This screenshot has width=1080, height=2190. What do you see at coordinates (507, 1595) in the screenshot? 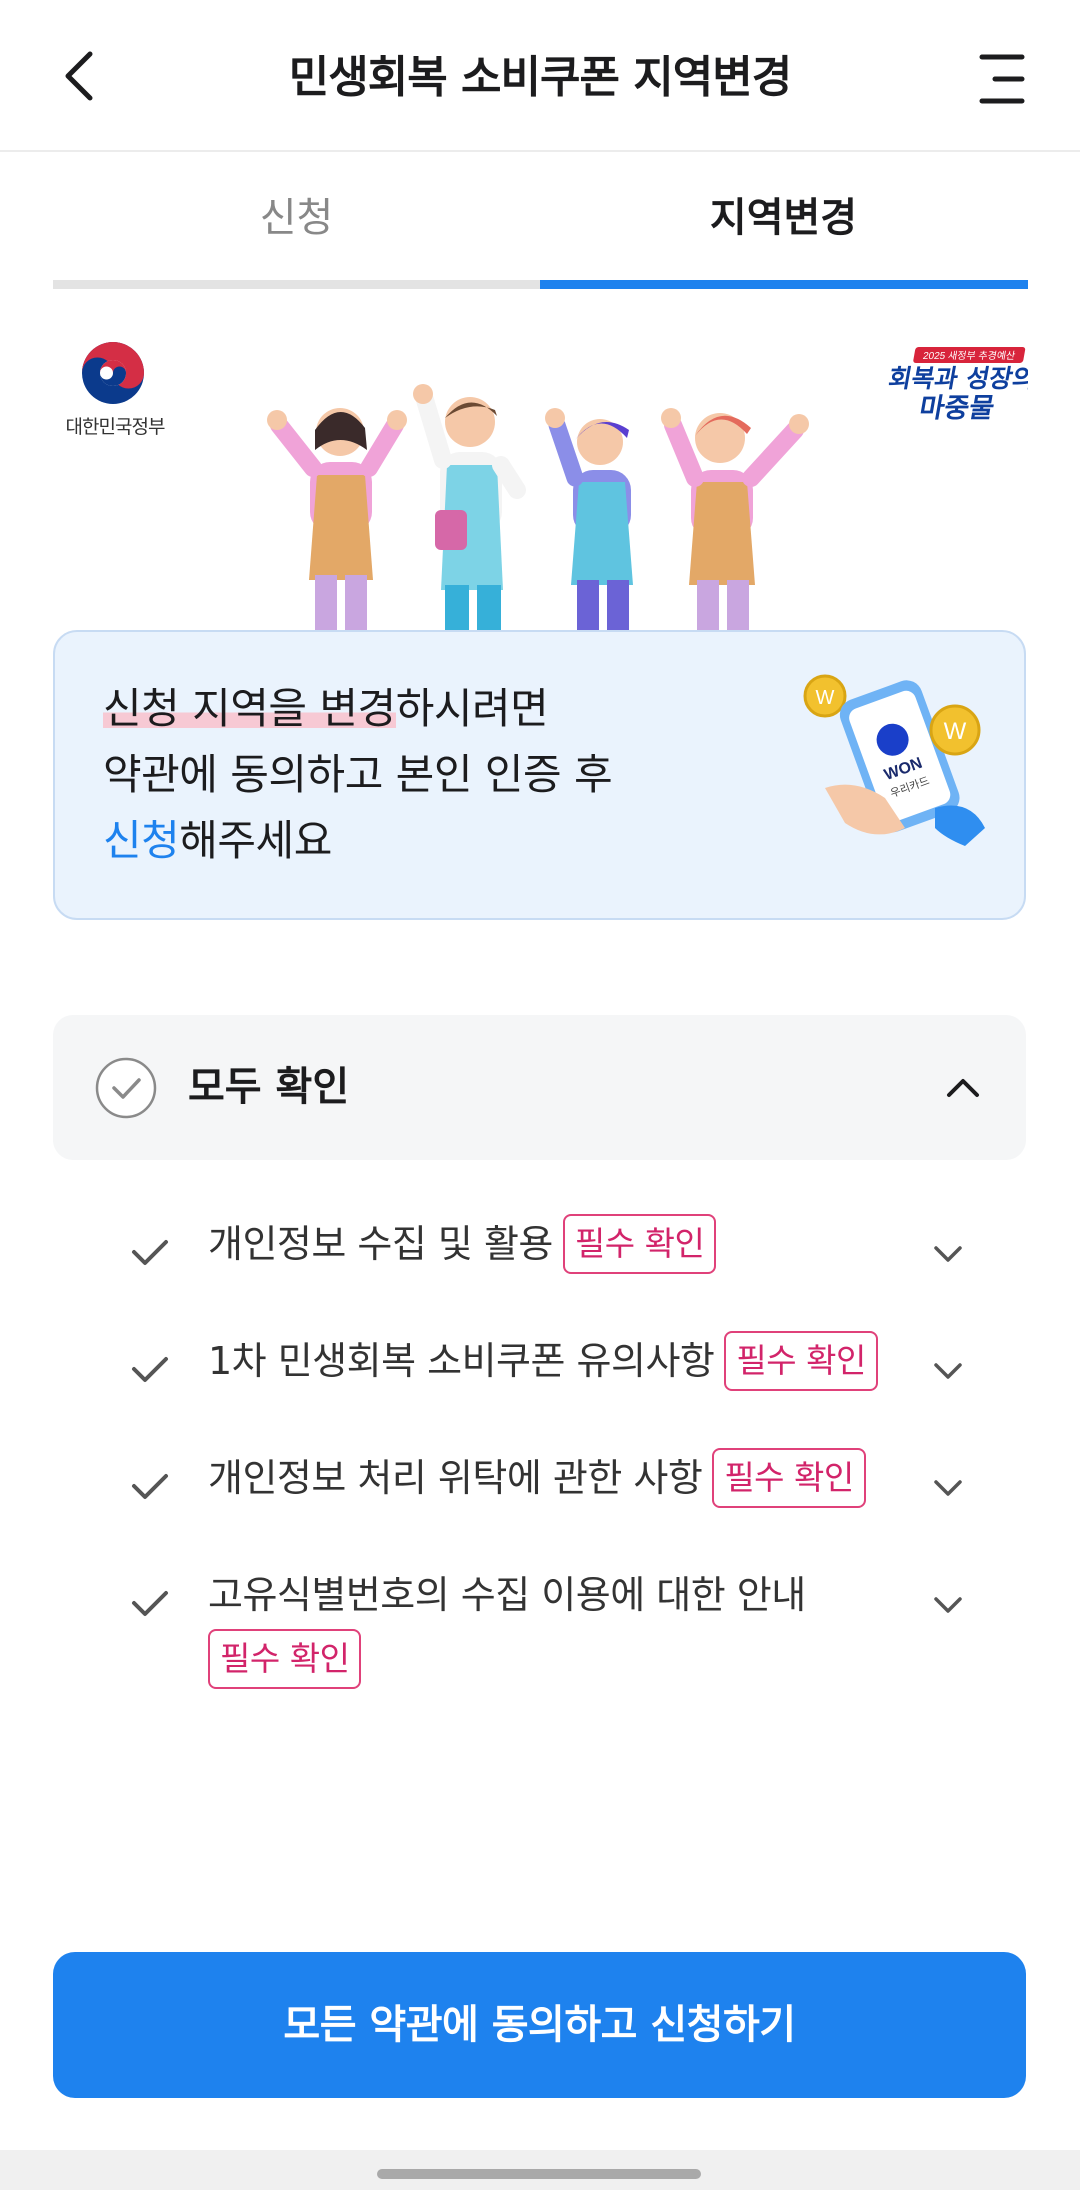
I see `term-label: 고유식별번호의 수집 이용에 대한 안내` at bounding box center [507, 1595].